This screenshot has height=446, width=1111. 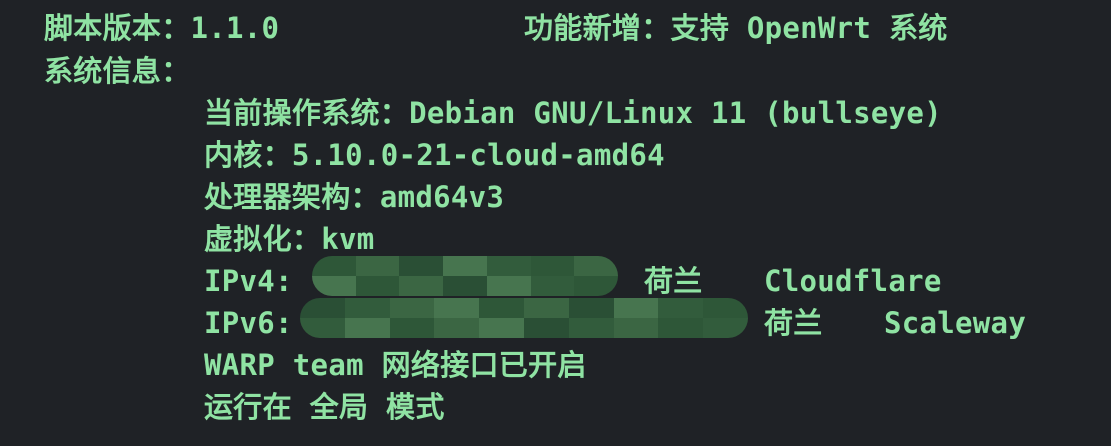 I want to click on kernel-value: 5.10.0-21-cloud-amd64, so click(x=478, y=155).